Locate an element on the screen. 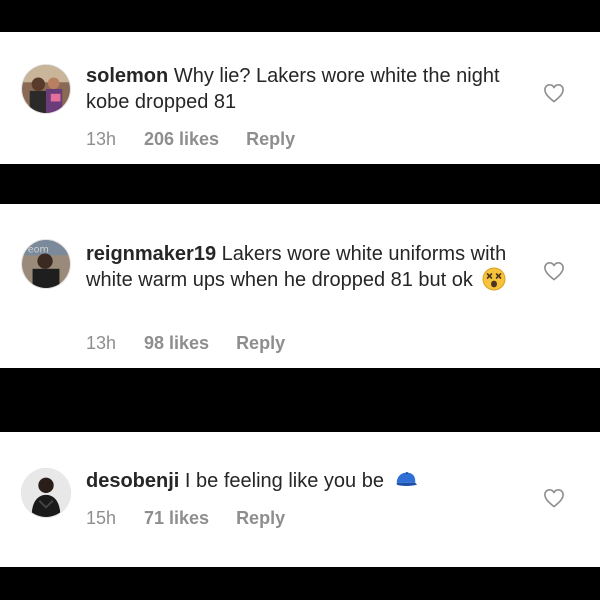 The height and width of the screenshot is (600, 600). comment-likes: 206 likes is located at coordinates (181, 139).